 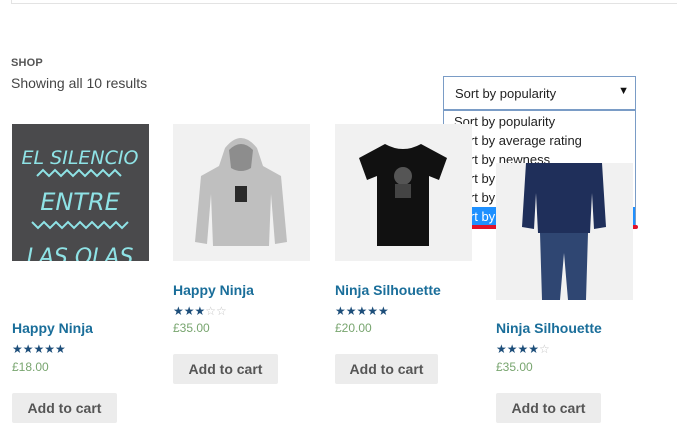 I want to click on top-divider, so click(x=344, y=2).